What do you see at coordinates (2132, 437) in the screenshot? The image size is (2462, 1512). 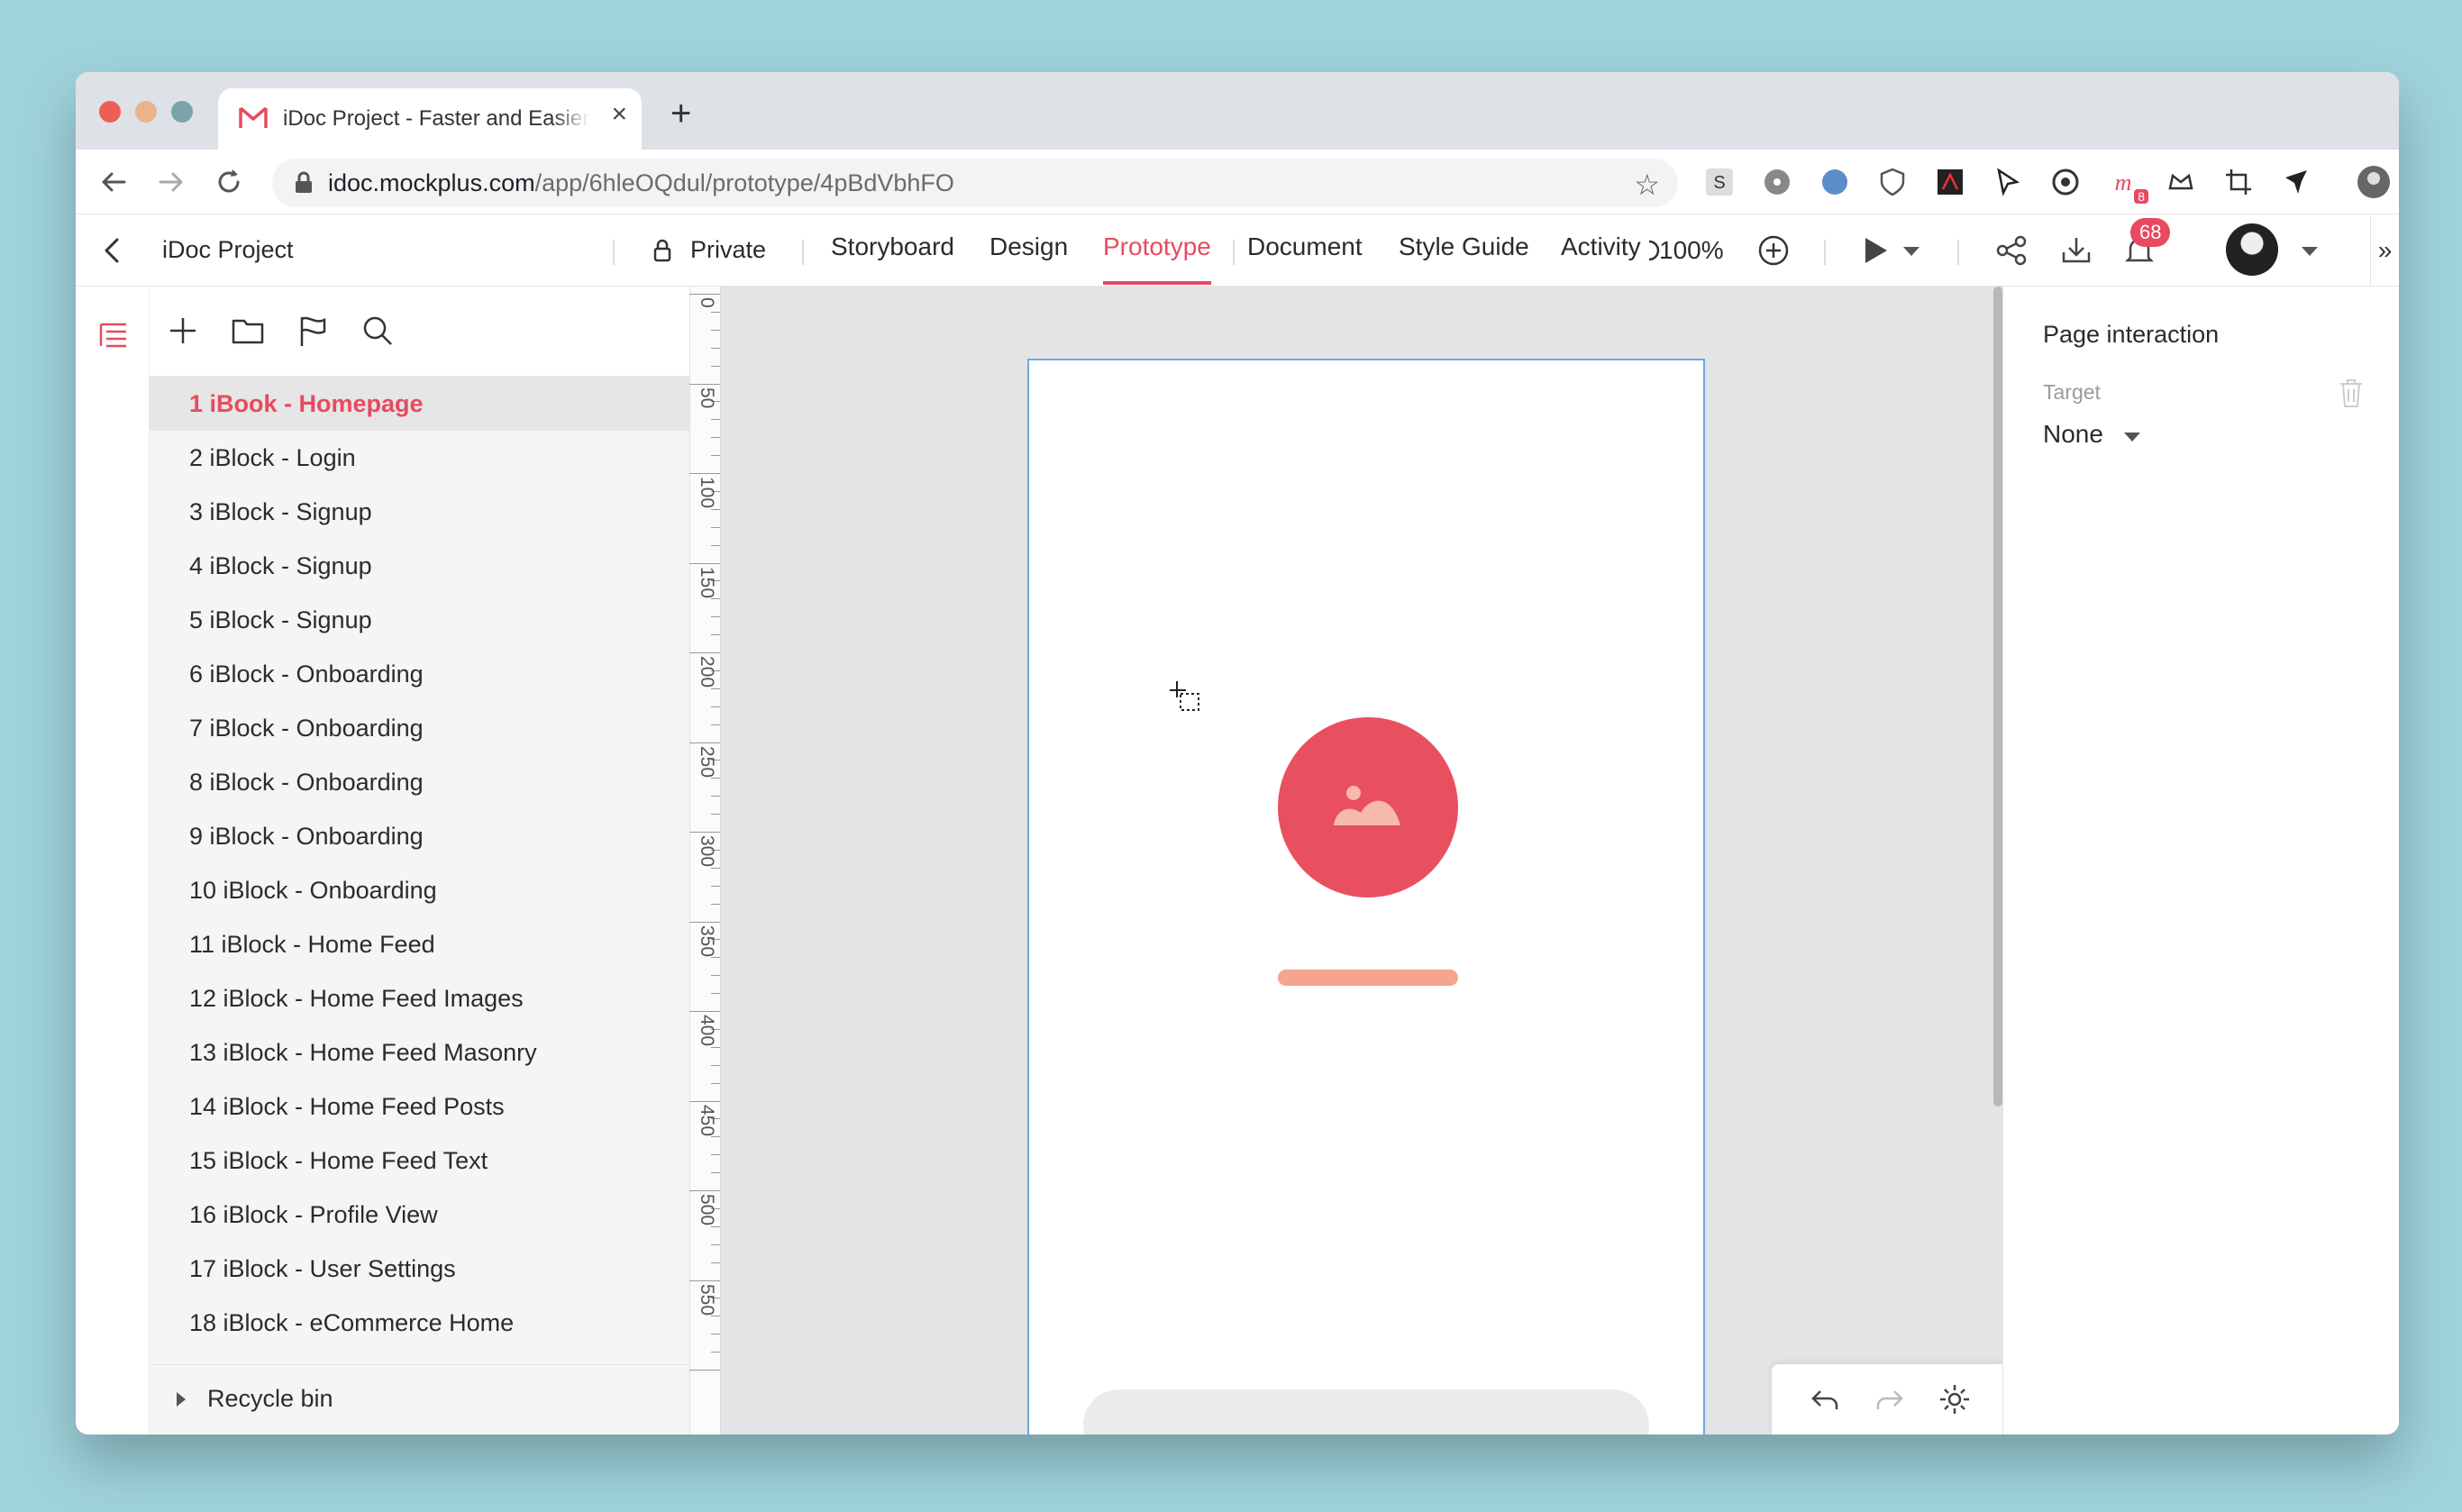 I see `target-dropdown-caret-icon` at bounding box center [2132, 437].